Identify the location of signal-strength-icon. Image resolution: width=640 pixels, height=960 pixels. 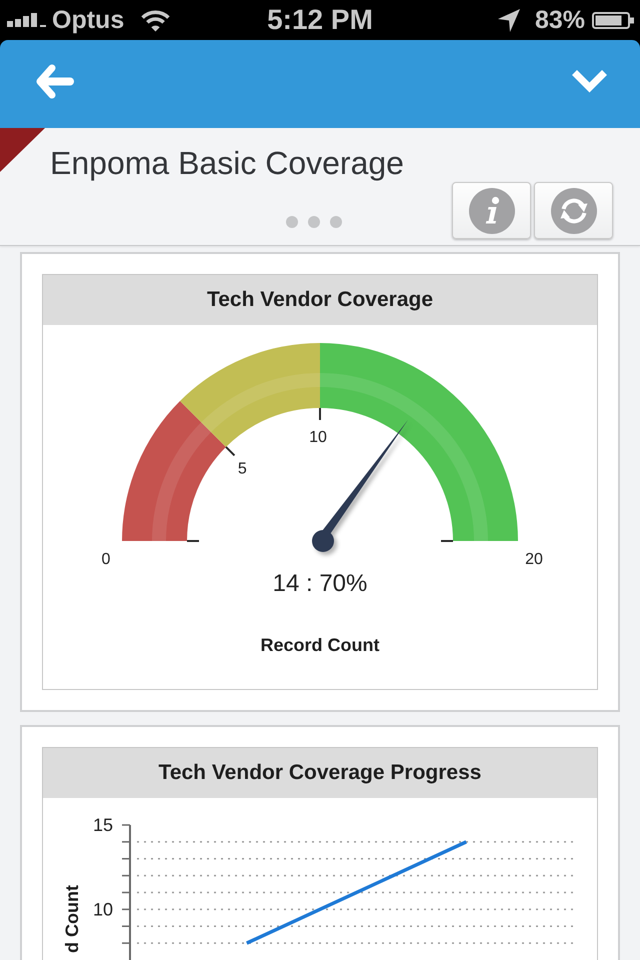
(26, 20).